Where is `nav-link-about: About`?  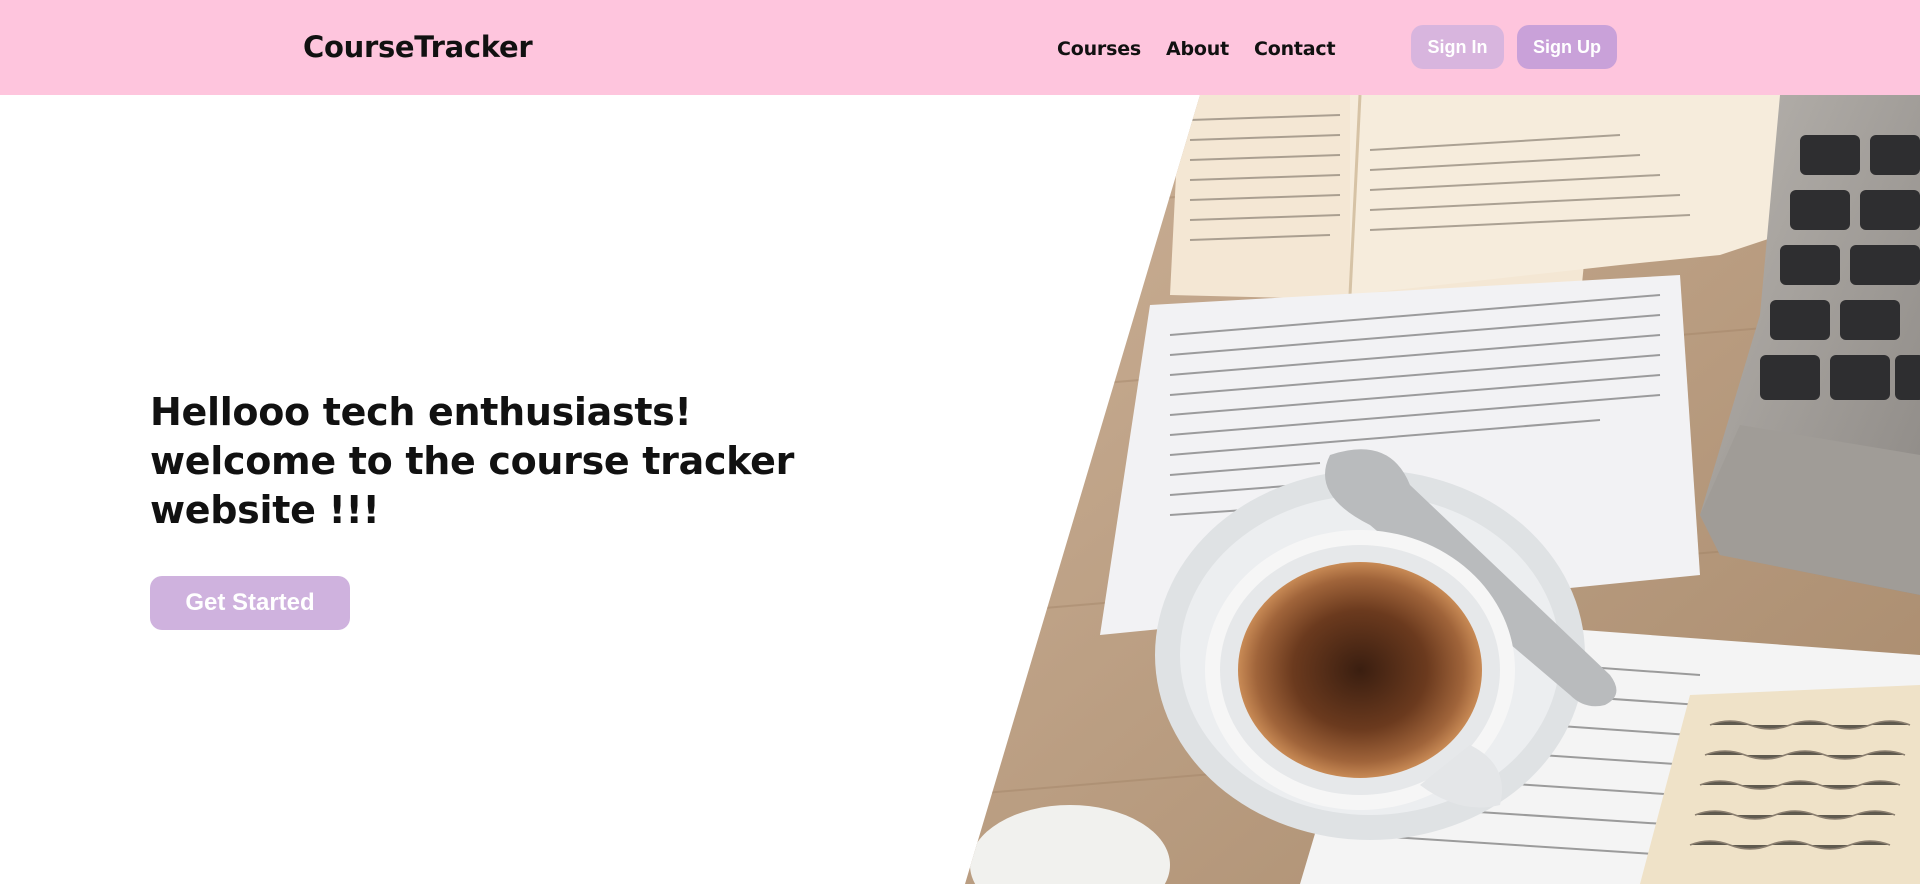
nav-link-about: About is located at coordinates (1197, 49).